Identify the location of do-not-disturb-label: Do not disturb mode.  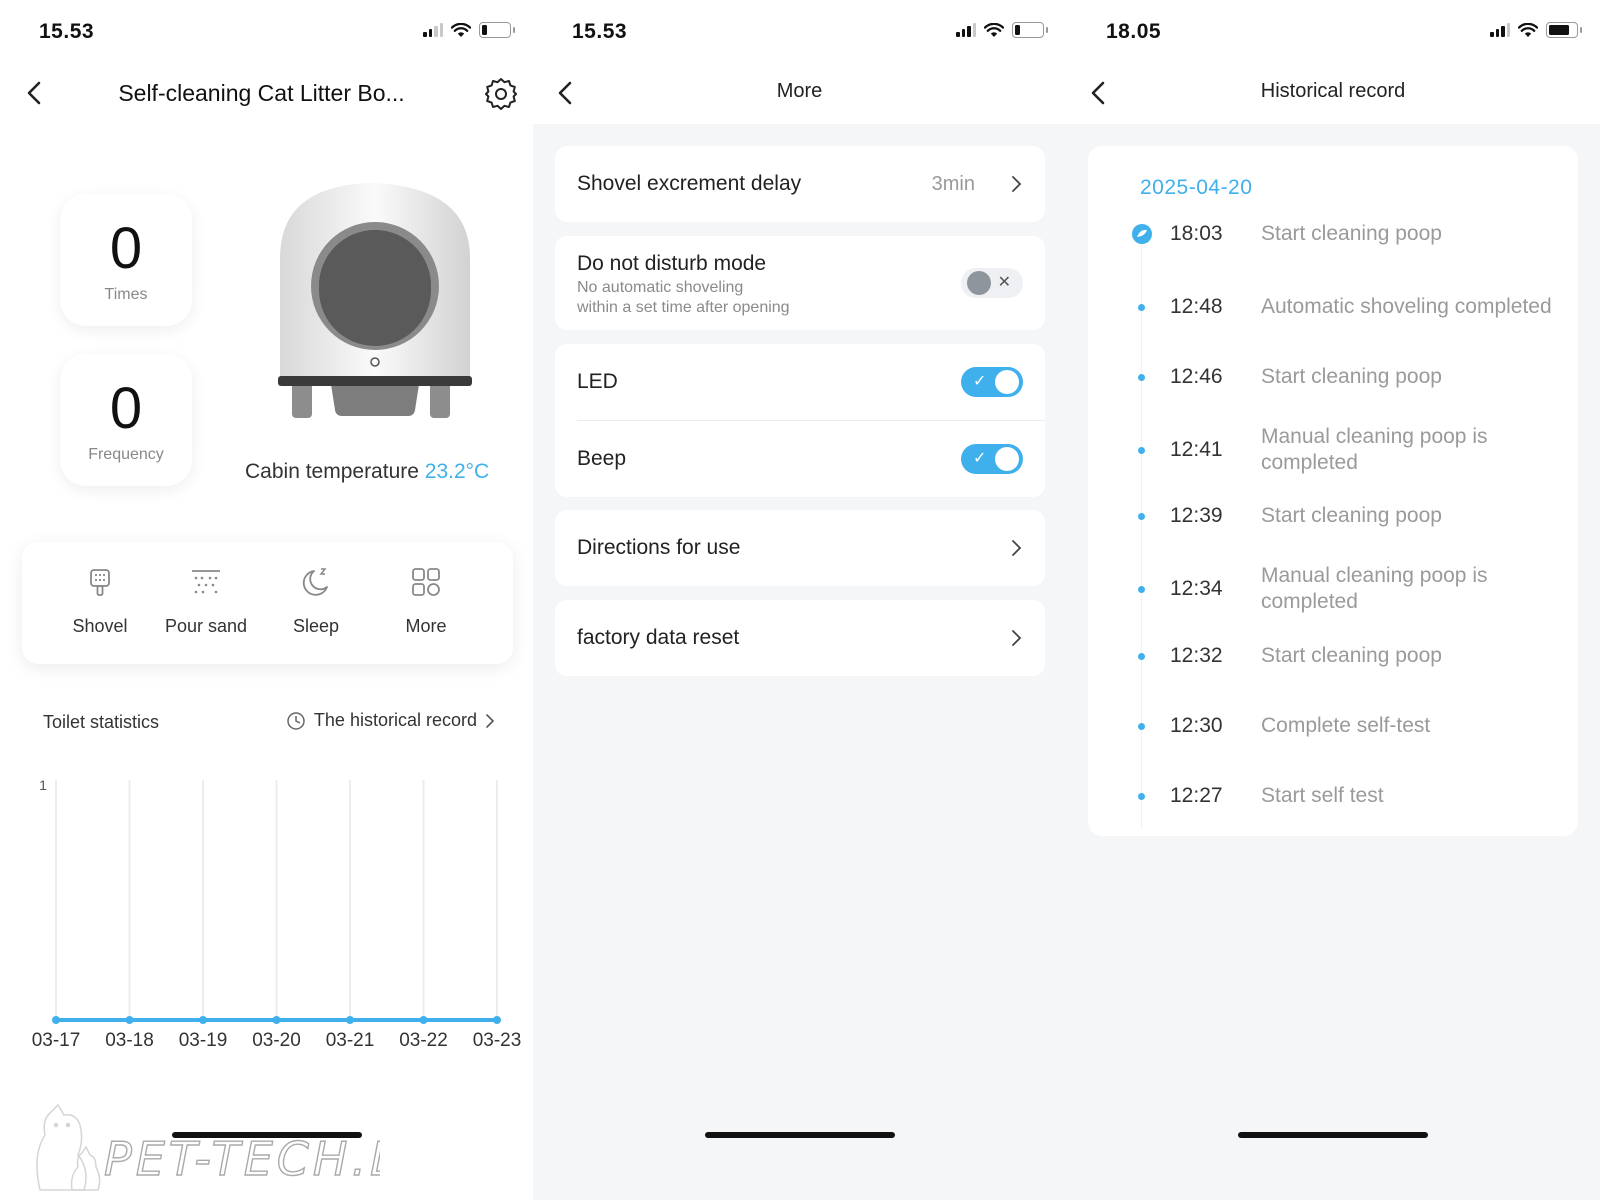
(672, 263).